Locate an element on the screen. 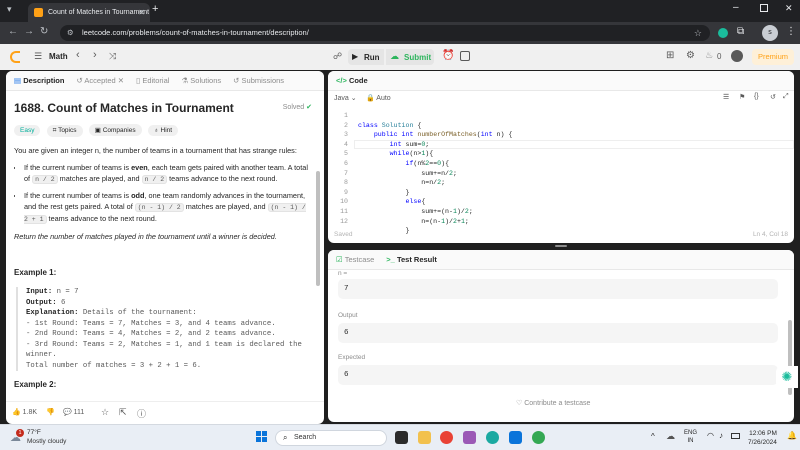 The width and height of the screenshot is (800, 450). console-tabs: ☑ Testcase >_ Test Result is located at coordinates (561, 260).